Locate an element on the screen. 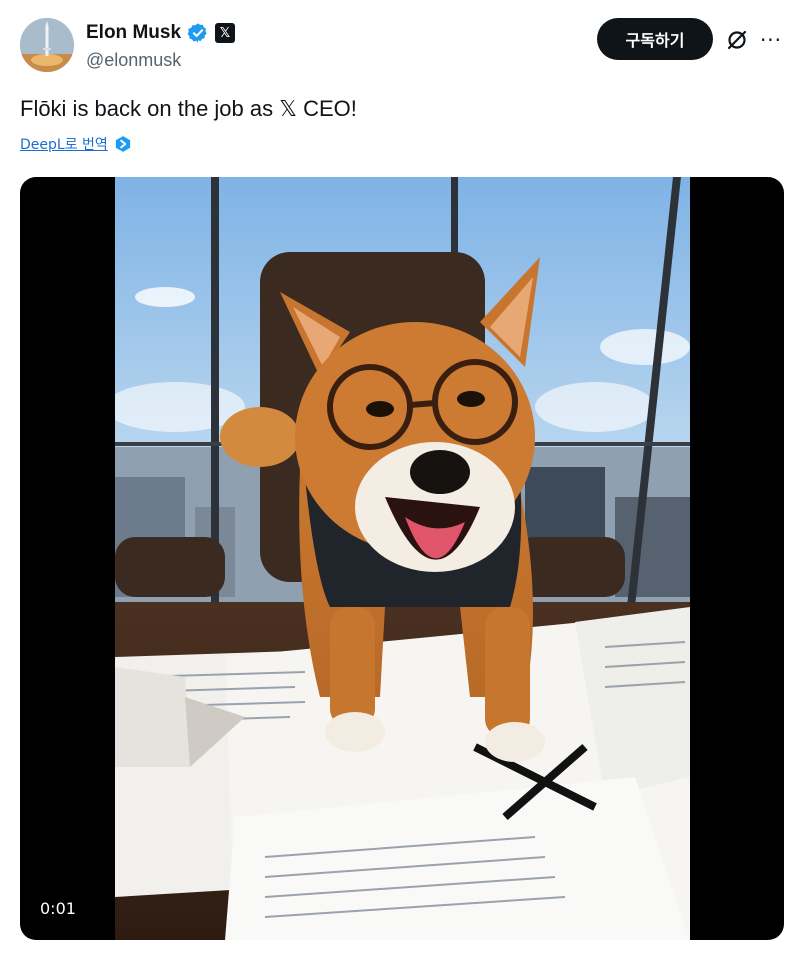  translate-row: DeepL로 번역 is located at coordinates (76, 144).